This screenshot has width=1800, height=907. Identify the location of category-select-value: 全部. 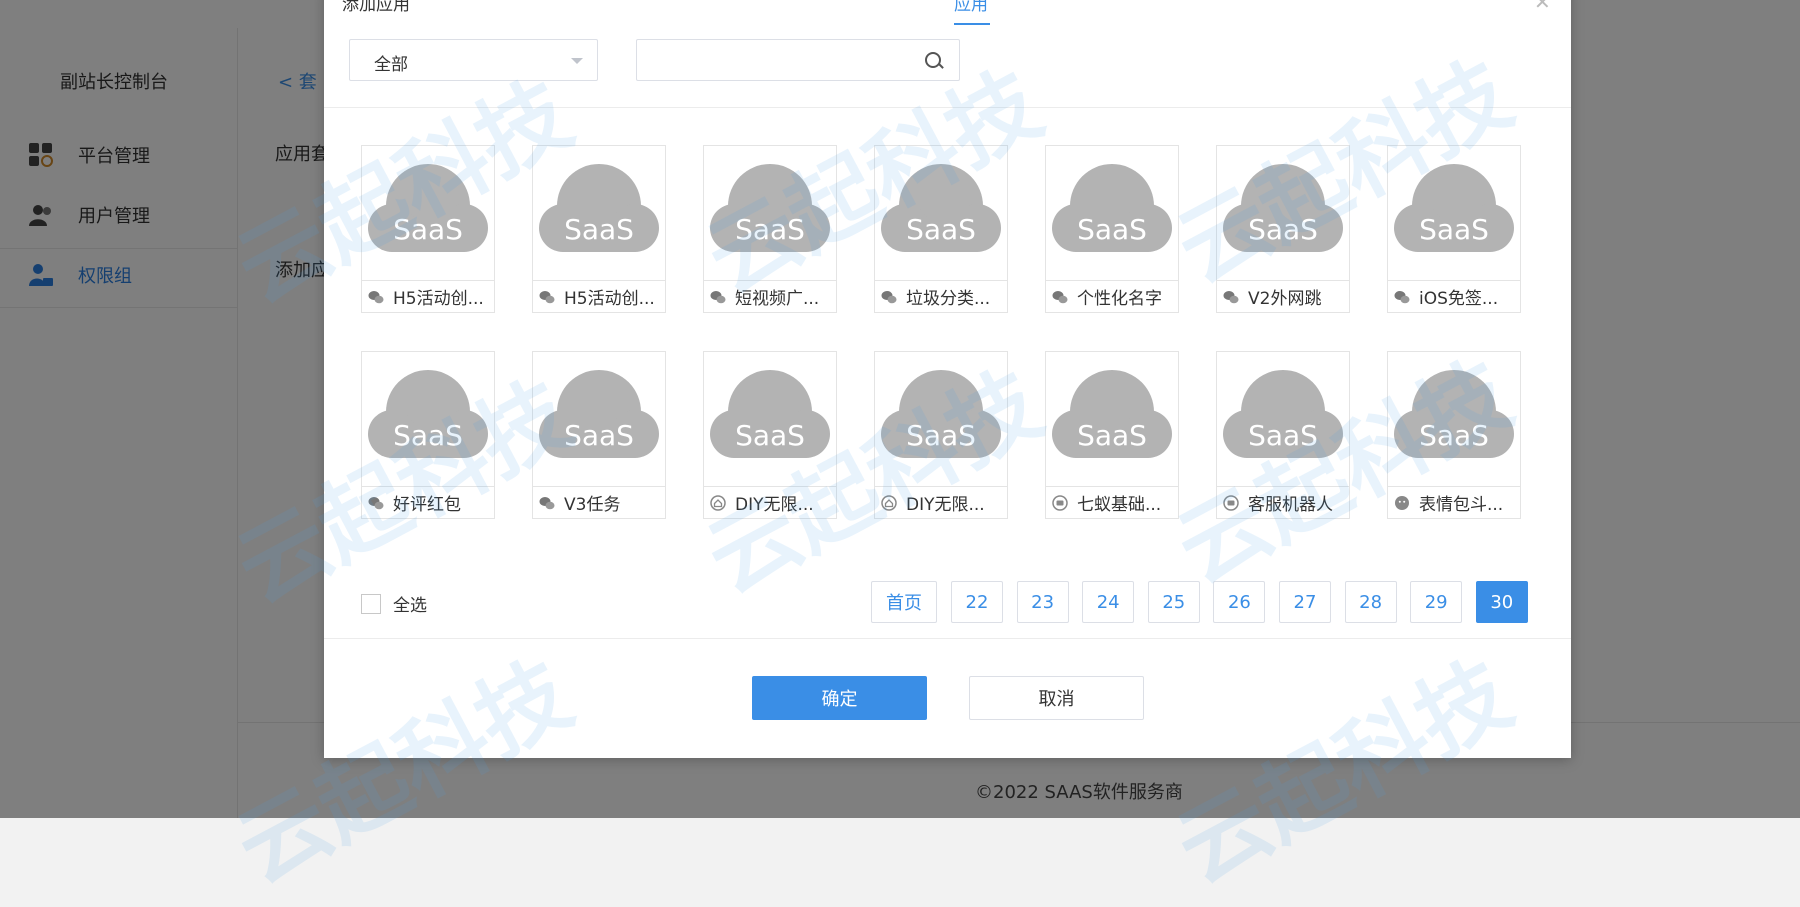
(391, 65).